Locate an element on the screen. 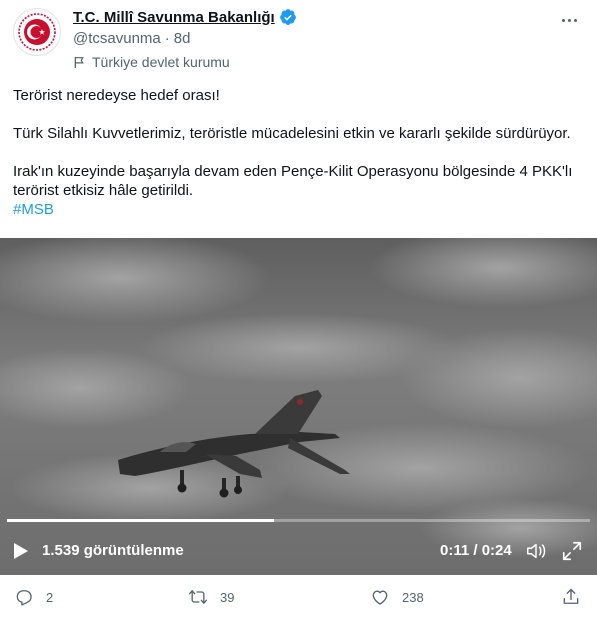 The width and height of the screenshot is (597, 627). hashtag-link: #MSB is located at coordinates (33, 209).